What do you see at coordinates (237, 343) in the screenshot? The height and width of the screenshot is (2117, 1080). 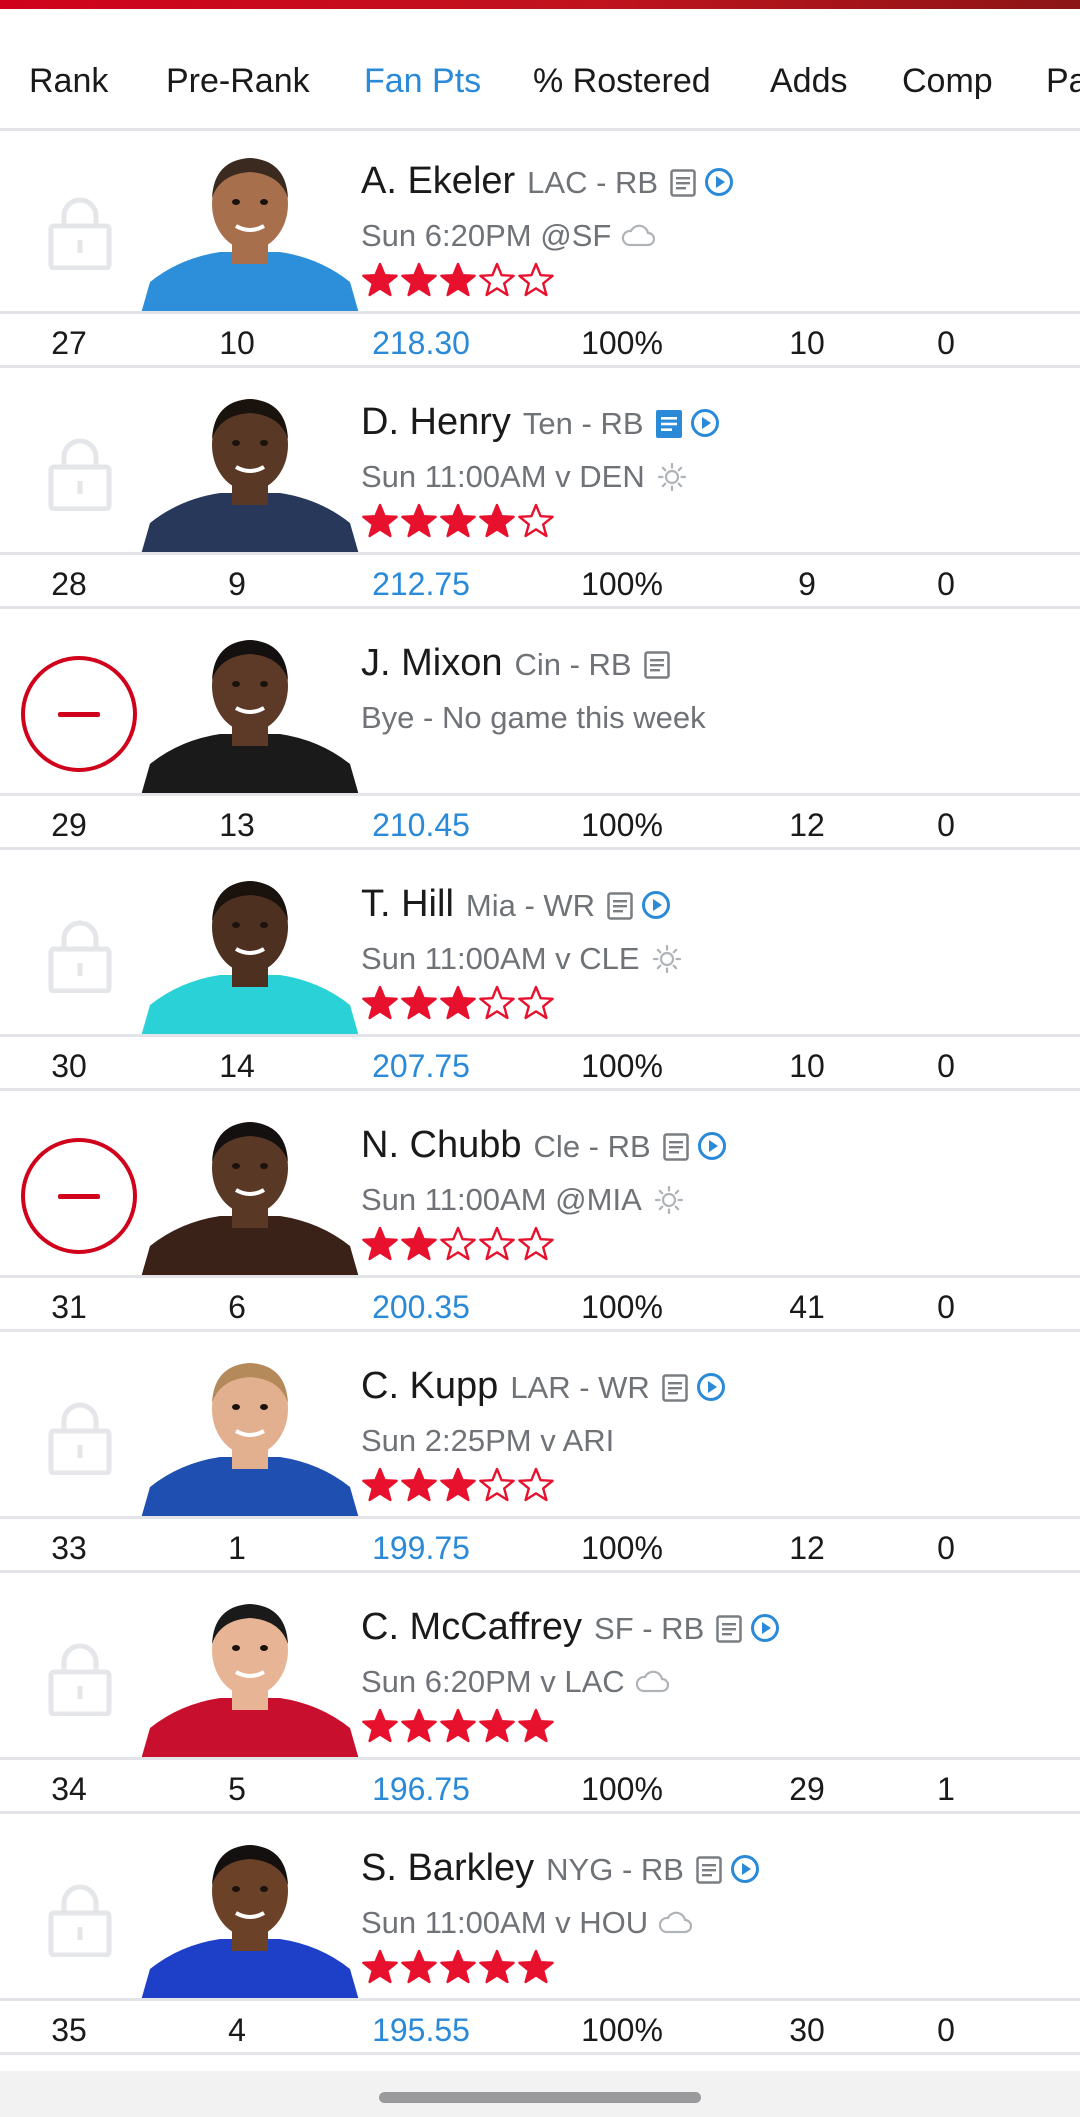 I see `stat-pre-rank: 10` at bounding box center [237, 343].